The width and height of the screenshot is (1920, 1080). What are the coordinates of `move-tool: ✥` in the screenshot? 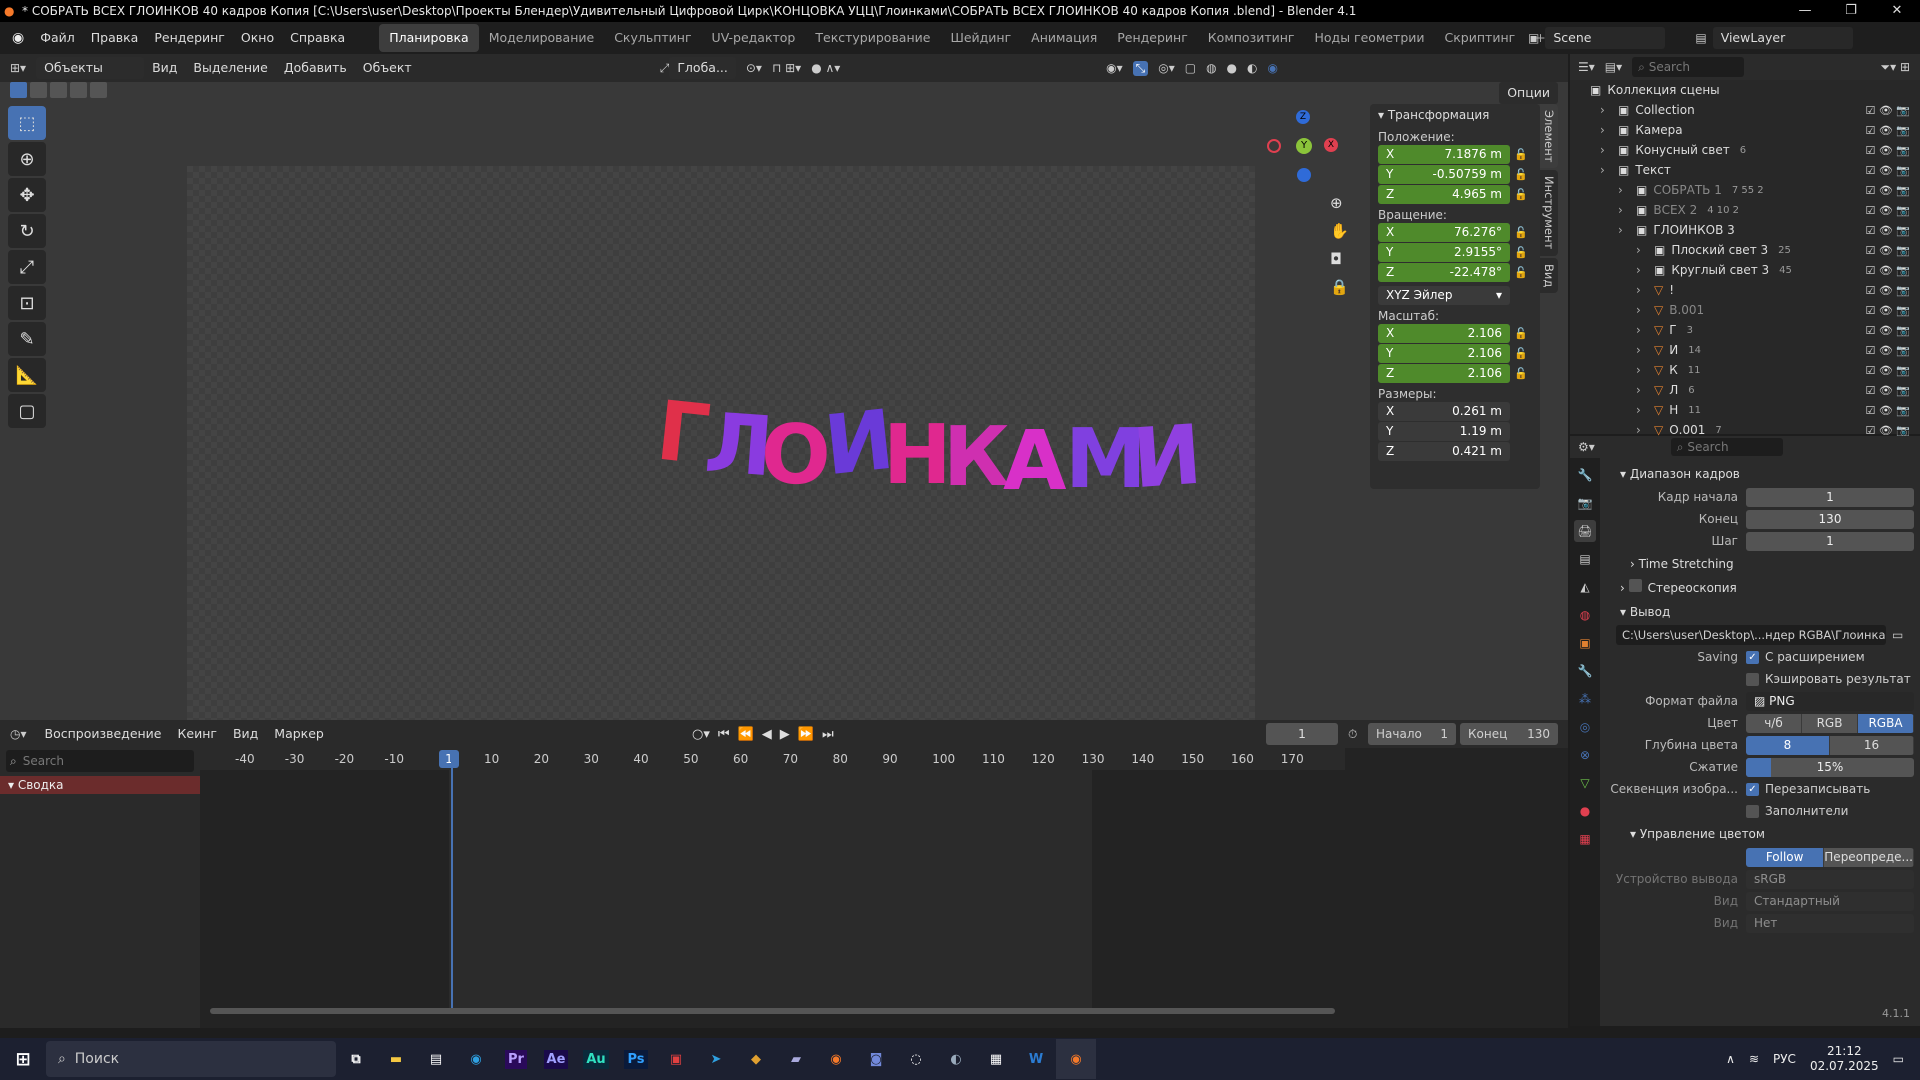 It's located at (27, 195).